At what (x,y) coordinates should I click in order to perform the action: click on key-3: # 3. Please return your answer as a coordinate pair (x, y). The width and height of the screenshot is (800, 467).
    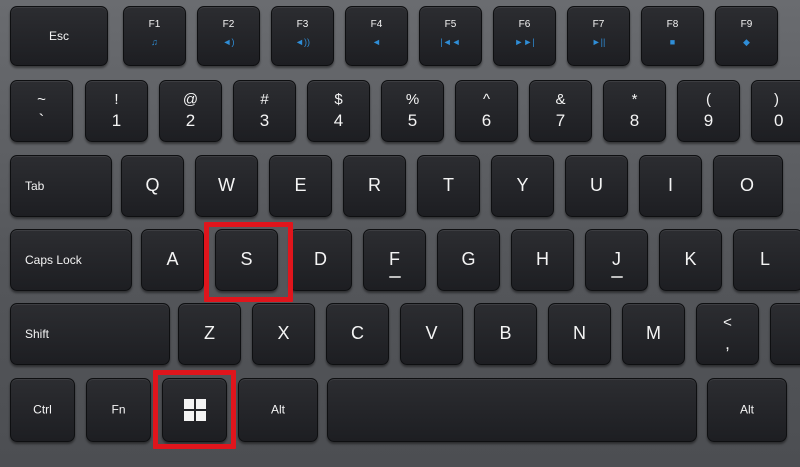
    Looking at the image, I should click on (264, 111).